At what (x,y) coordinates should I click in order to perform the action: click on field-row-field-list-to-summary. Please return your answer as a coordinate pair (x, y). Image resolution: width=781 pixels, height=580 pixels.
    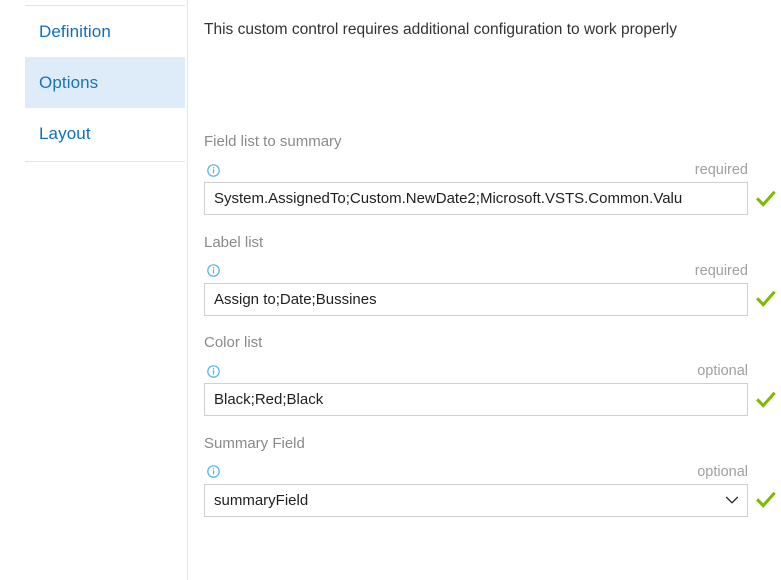
    Looking at the image, I should click on (492, 198).